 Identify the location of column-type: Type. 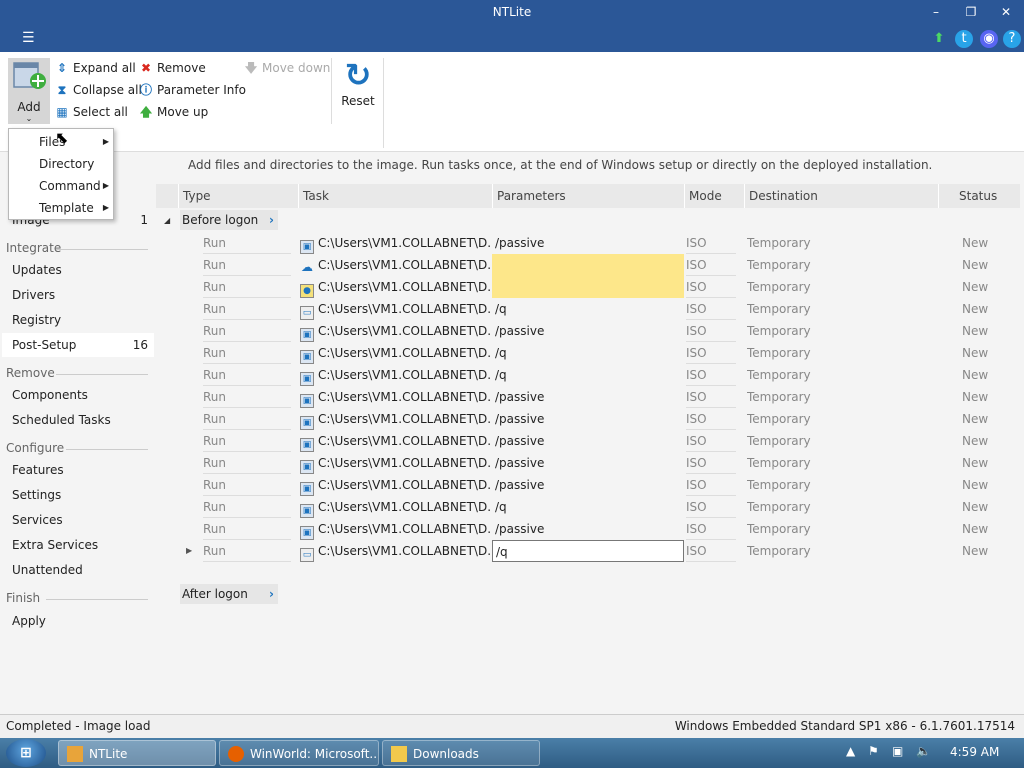
(238, 196).